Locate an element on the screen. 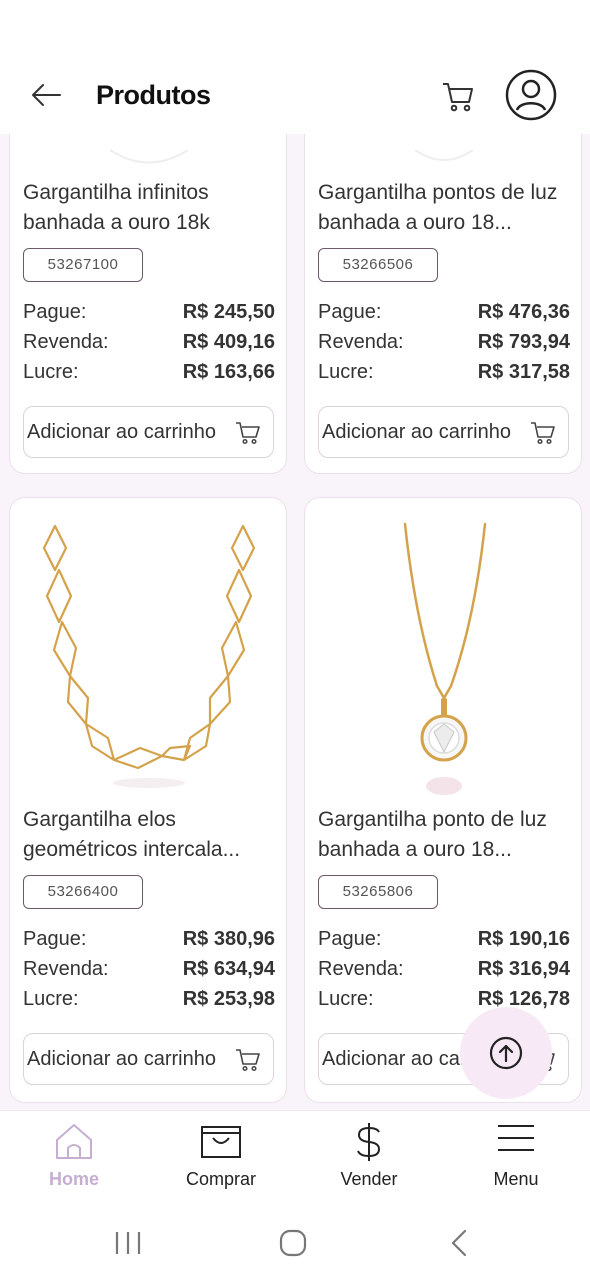  nav-vender: Vender is located at coordinates (369, 1157).